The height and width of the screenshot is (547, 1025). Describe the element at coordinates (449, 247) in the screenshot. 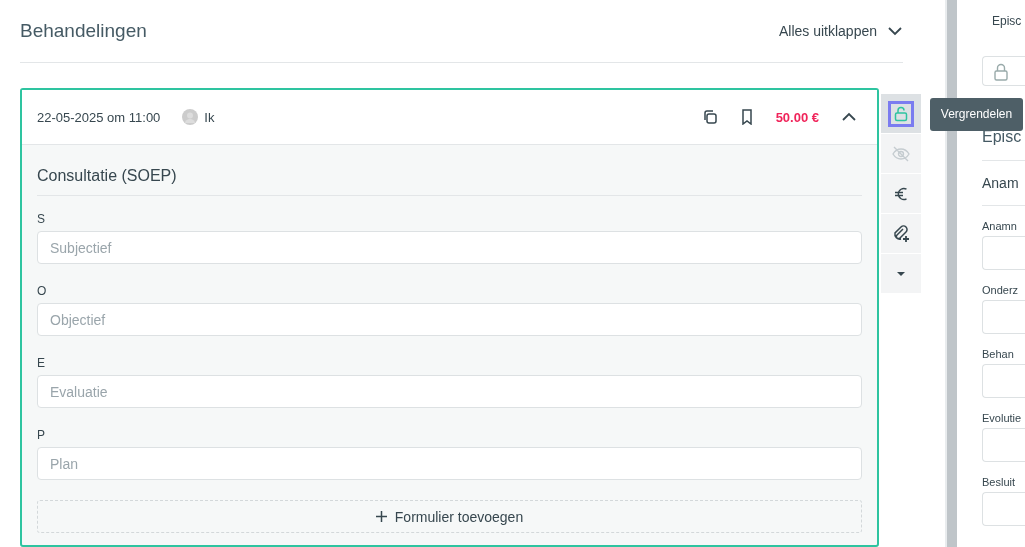

I see `text-field: Subjectief` at that location.